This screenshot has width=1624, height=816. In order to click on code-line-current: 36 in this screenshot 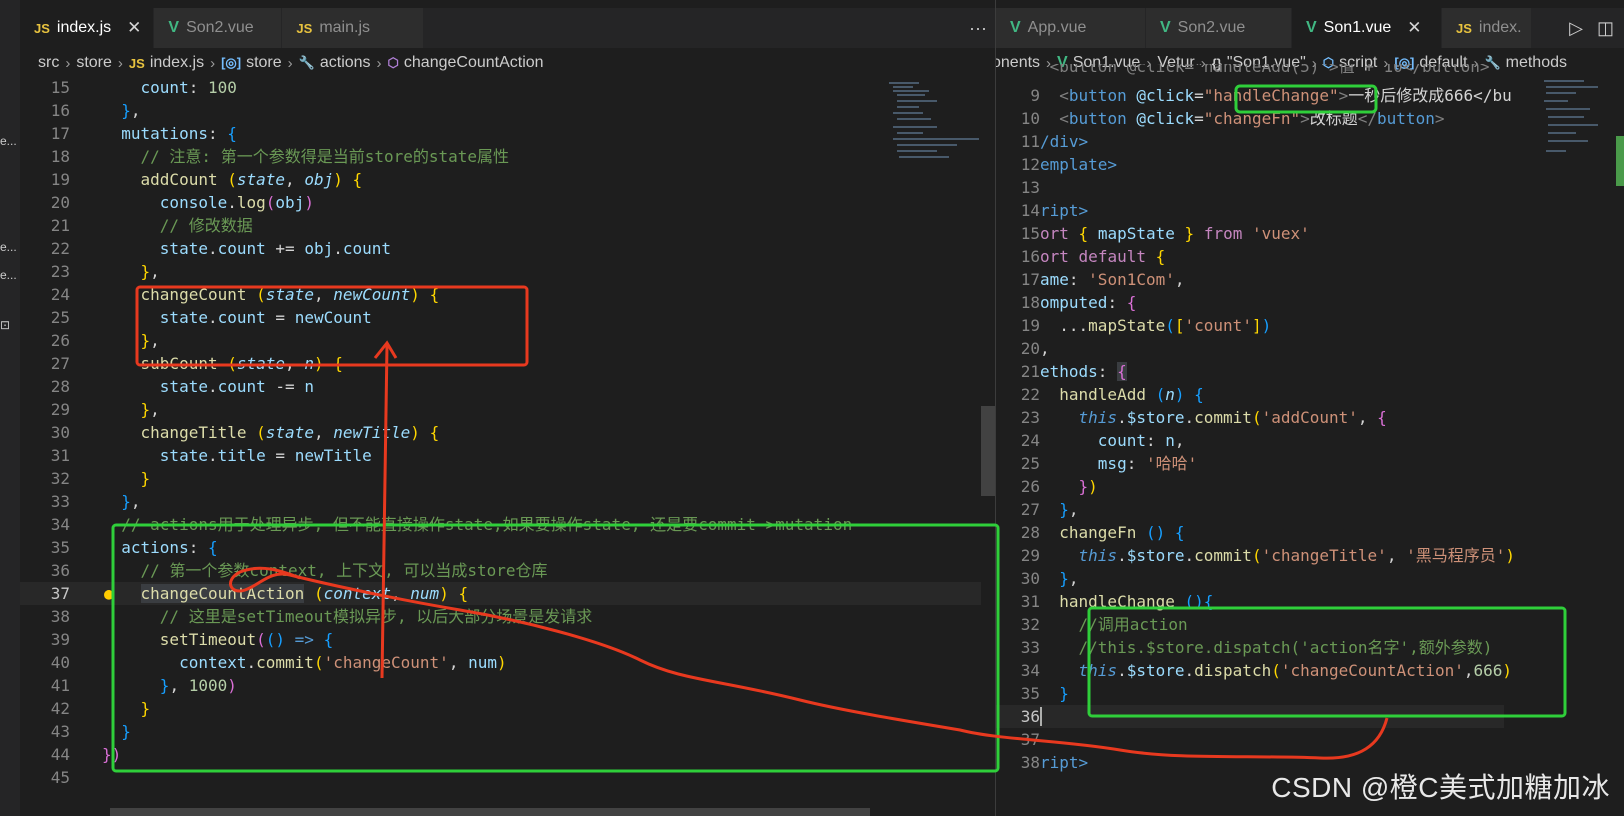, I will do `click(1250, 716)`.